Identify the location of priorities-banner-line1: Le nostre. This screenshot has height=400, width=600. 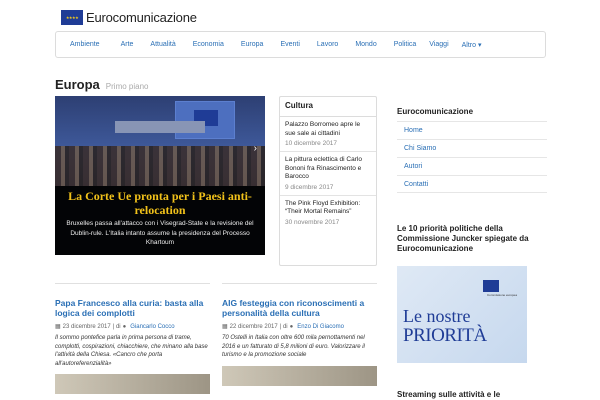
(437, 316).